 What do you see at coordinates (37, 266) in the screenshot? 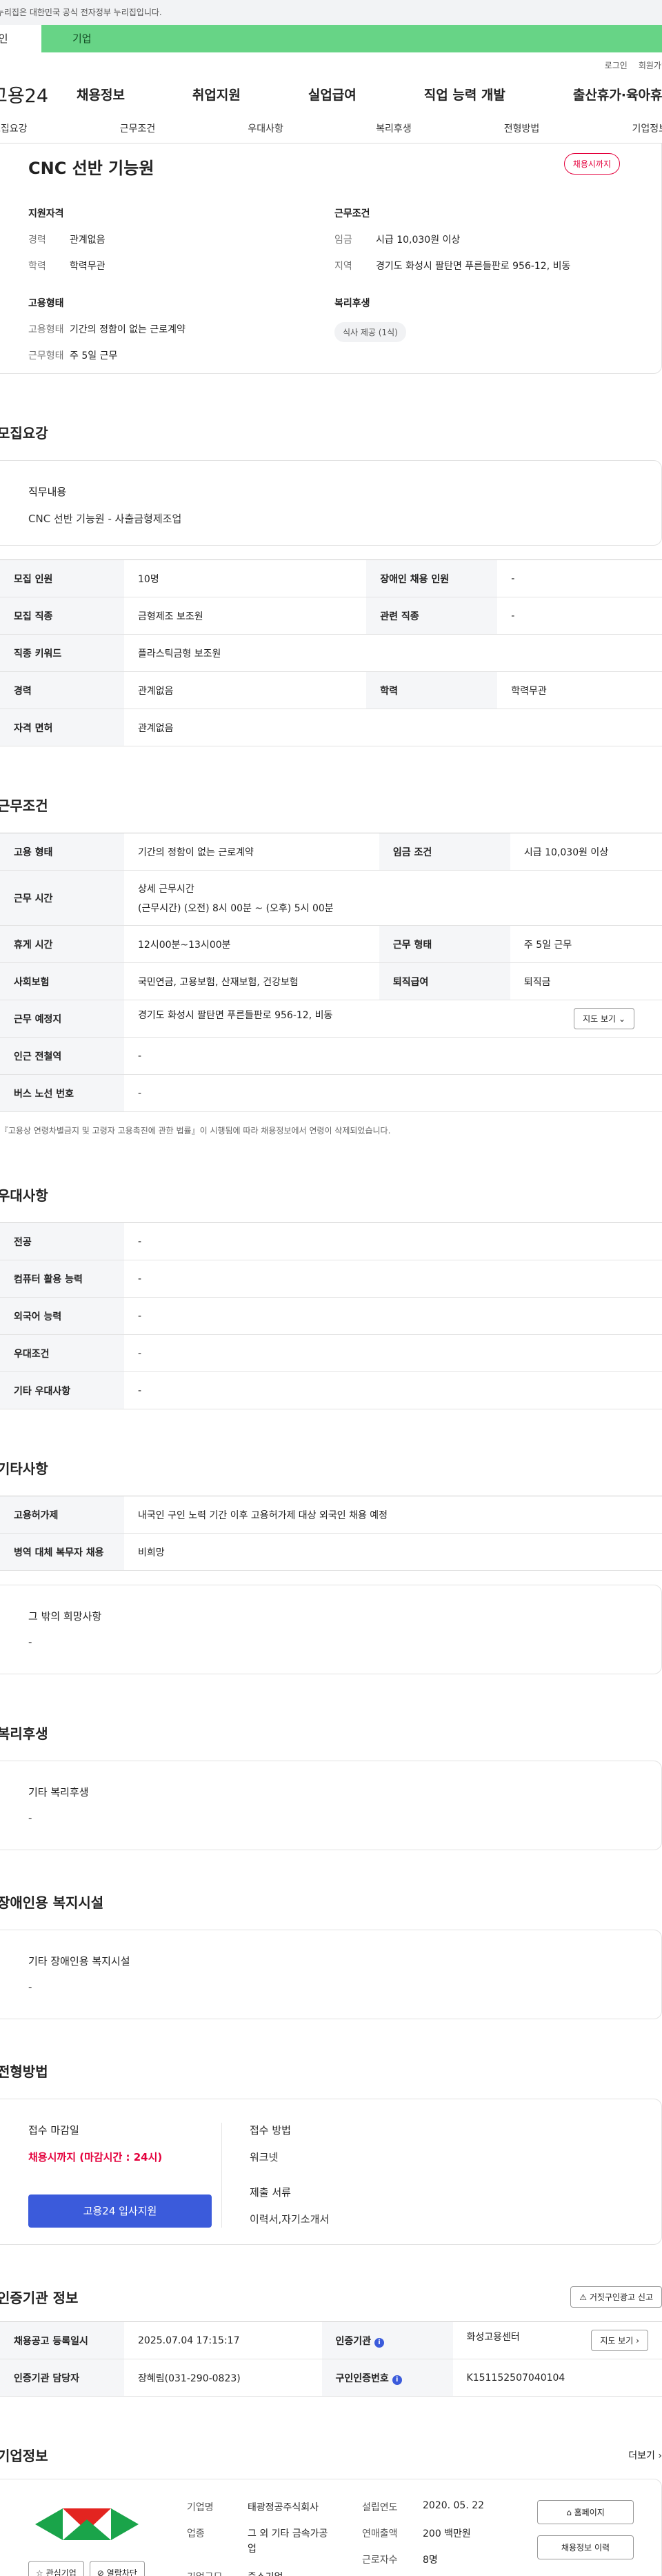
I see `education-label: 학력` at bounding box center [37, 266].